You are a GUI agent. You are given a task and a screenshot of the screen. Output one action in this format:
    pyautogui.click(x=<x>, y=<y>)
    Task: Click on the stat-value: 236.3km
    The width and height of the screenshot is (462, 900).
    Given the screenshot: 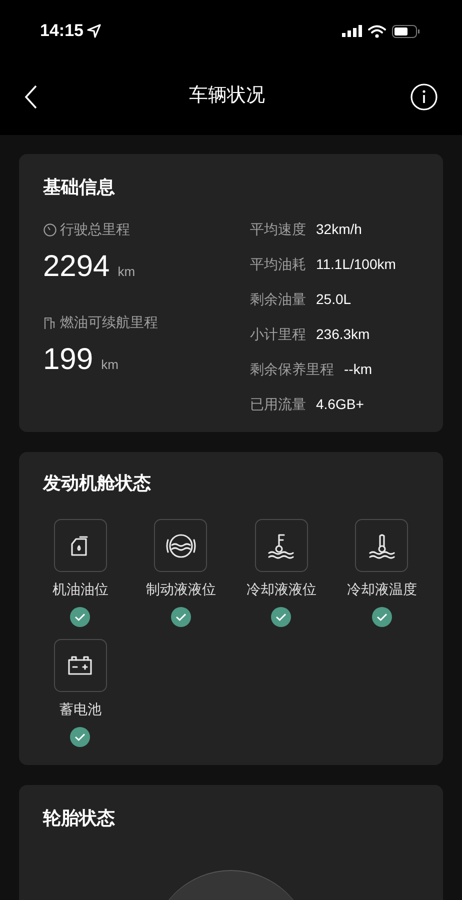 What is the action you would take?
    pyautogui.click(x=343, y=334)
    